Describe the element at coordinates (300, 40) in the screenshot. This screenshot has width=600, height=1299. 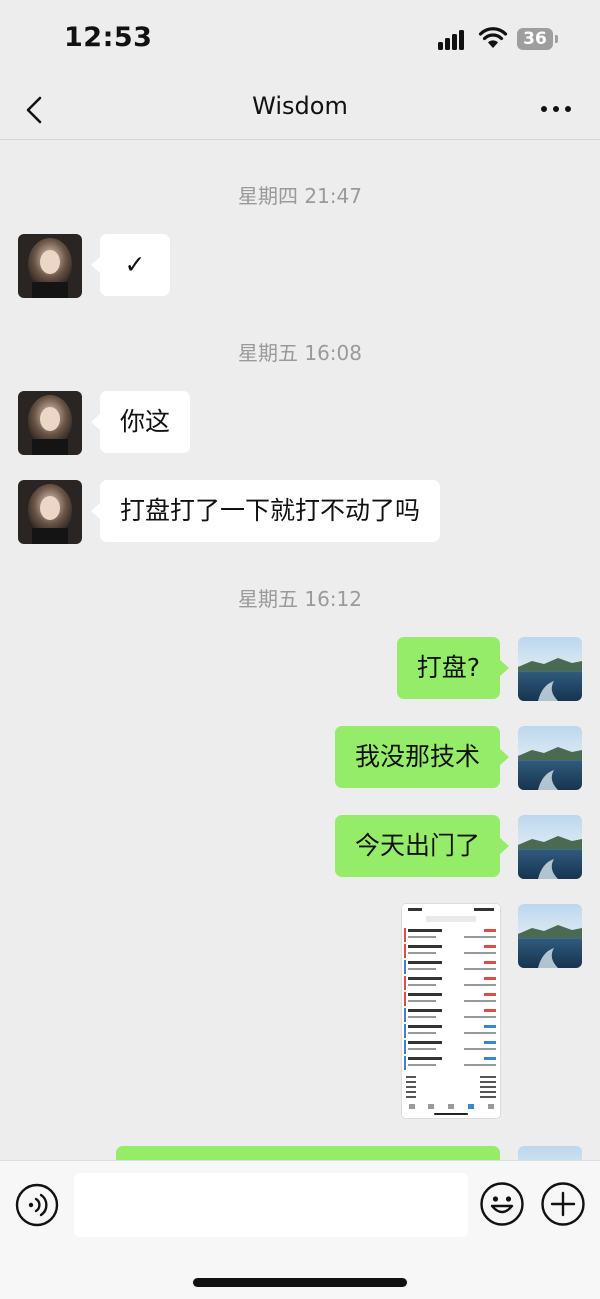
I see `status-bar: 12:53 36` at that location.